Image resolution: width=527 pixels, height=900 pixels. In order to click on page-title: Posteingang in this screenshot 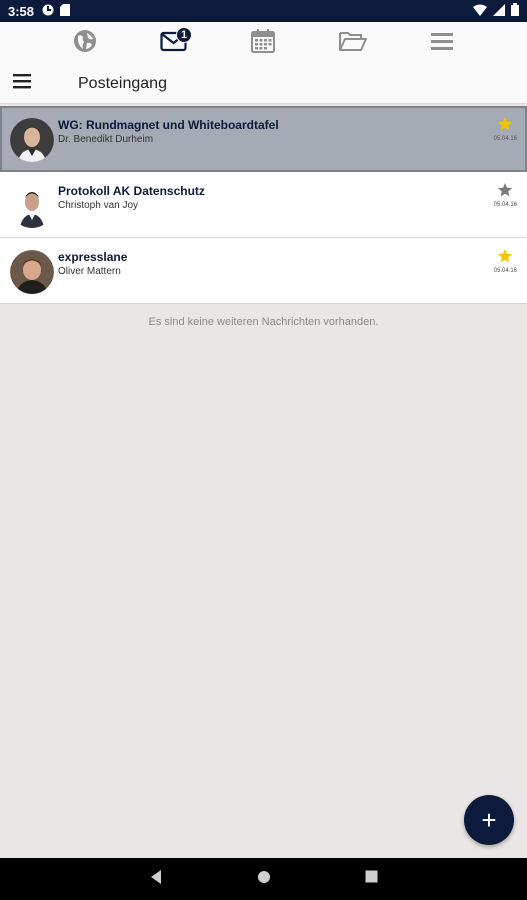, I will do `click(122, 83)`.